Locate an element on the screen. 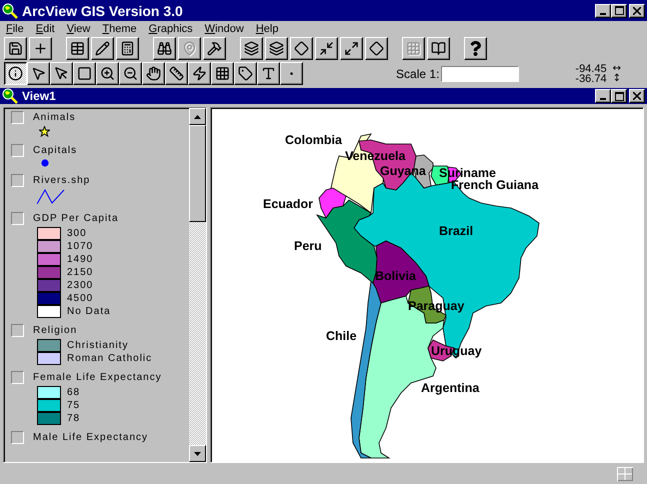  pencil-icon is located at coordinates (102, 48).